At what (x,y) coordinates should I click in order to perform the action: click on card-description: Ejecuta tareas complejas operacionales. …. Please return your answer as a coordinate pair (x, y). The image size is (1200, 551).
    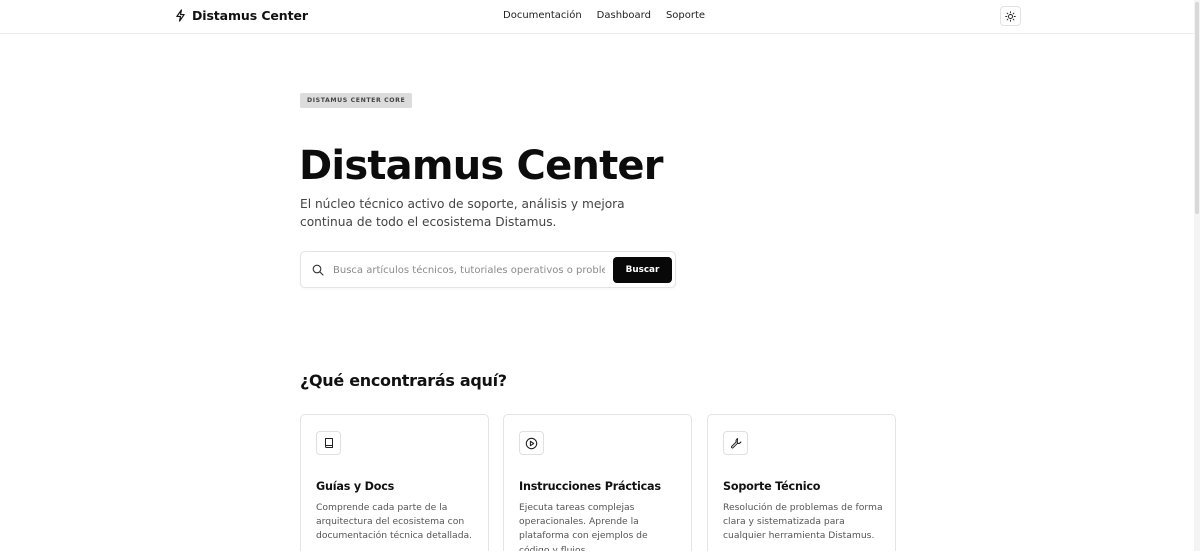
    Looking at the image, I should click on (583, 526).